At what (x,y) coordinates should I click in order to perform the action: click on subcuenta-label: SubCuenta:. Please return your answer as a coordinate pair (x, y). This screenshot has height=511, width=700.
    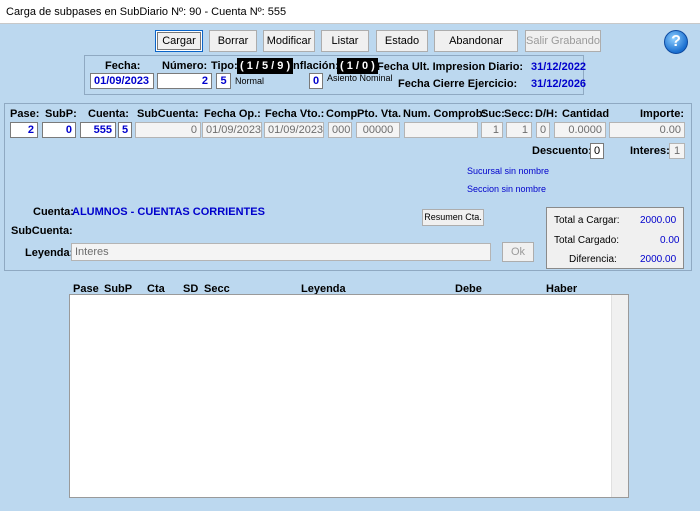
    Looking at the image, I should click on (168, 114).